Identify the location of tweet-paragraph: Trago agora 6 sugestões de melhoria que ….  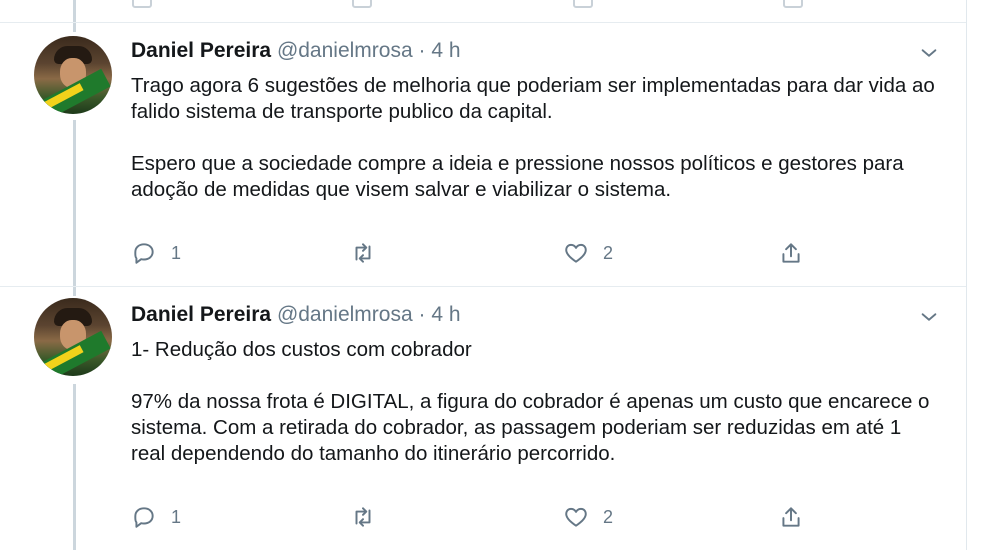
(533, 98).